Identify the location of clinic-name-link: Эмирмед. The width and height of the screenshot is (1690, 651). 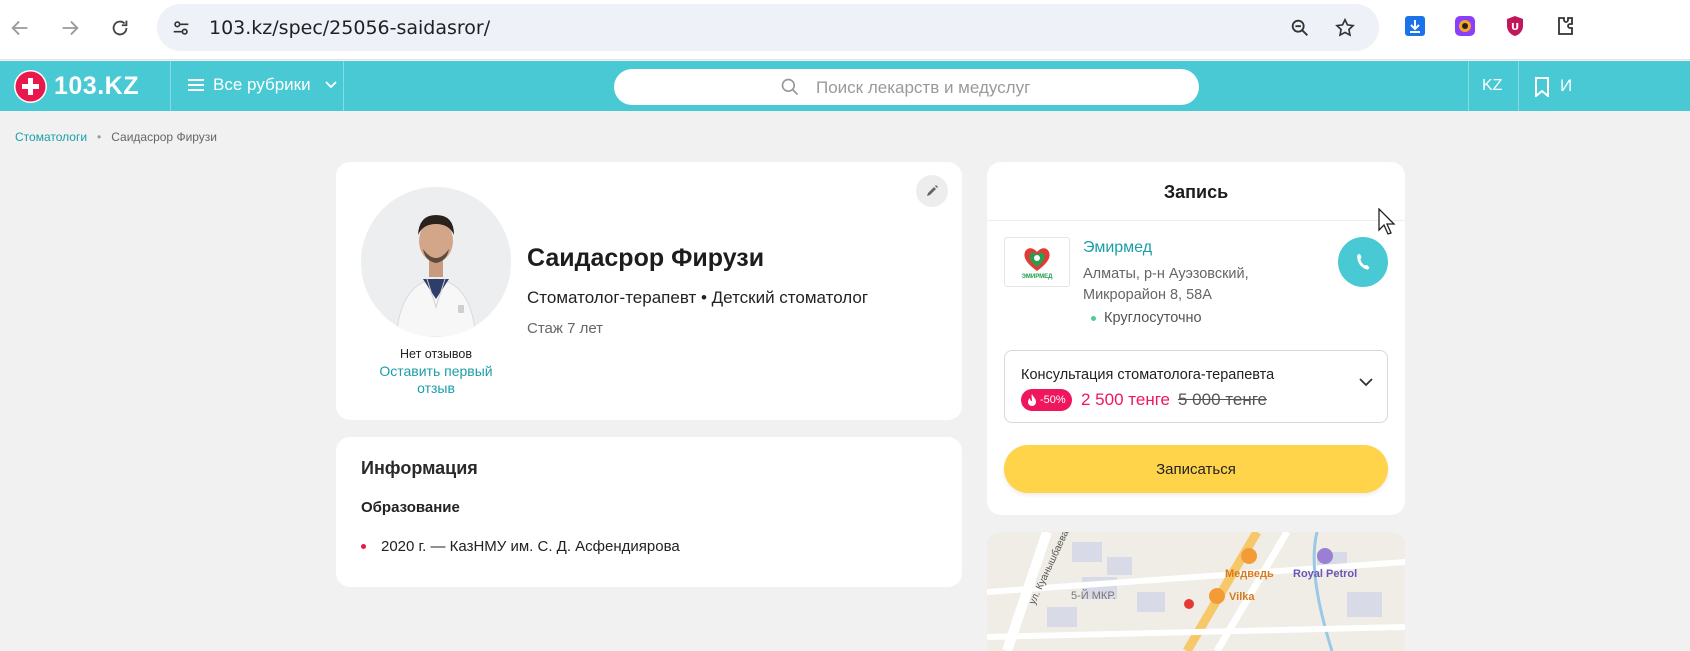
(1117, 248).